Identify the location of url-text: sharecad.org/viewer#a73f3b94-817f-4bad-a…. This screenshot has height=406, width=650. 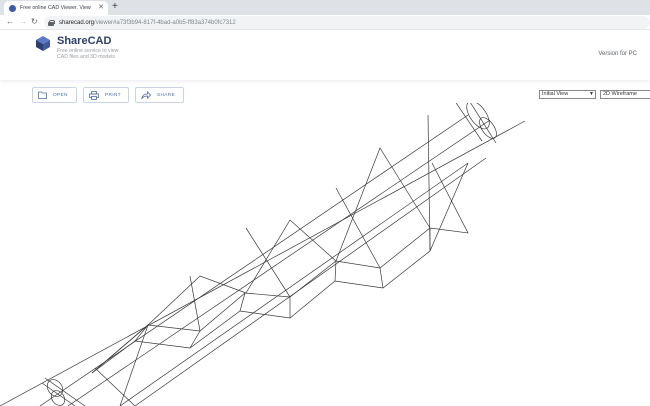
(147, 23).